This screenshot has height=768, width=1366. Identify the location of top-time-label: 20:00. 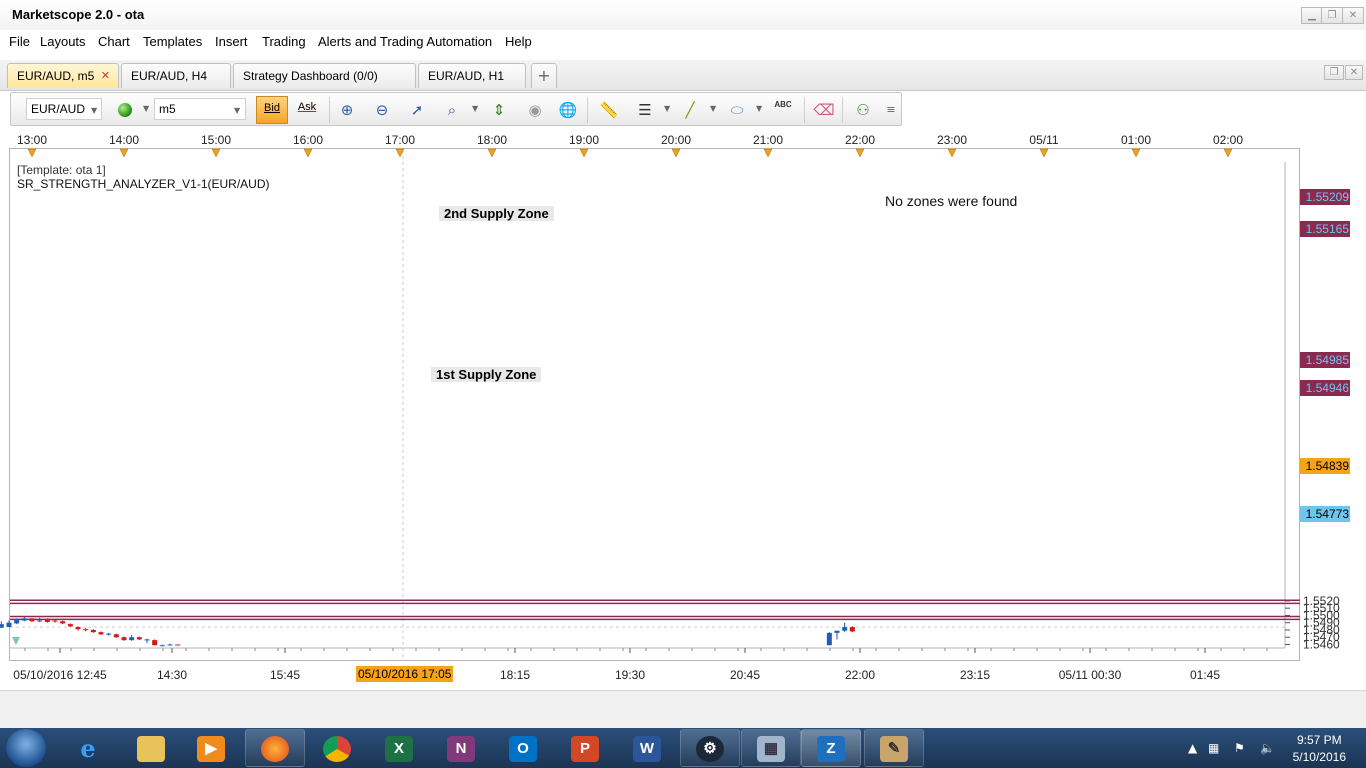
(676, 140).